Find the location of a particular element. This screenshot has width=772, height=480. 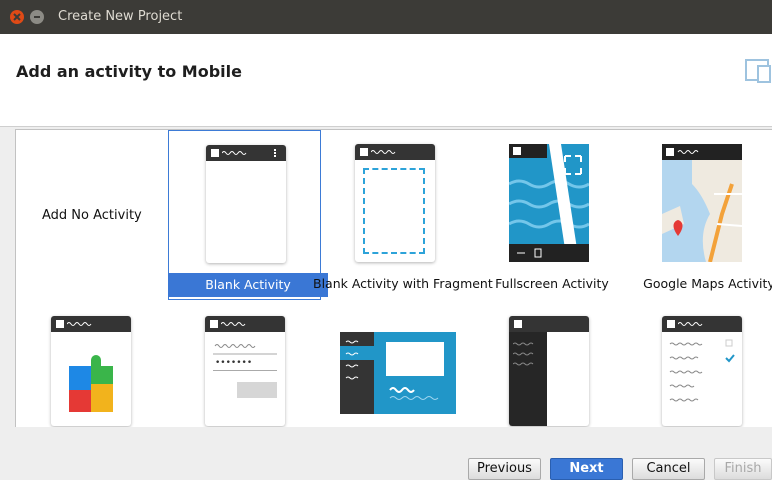

finish-button: Finish is located at coordinates (743, 469).